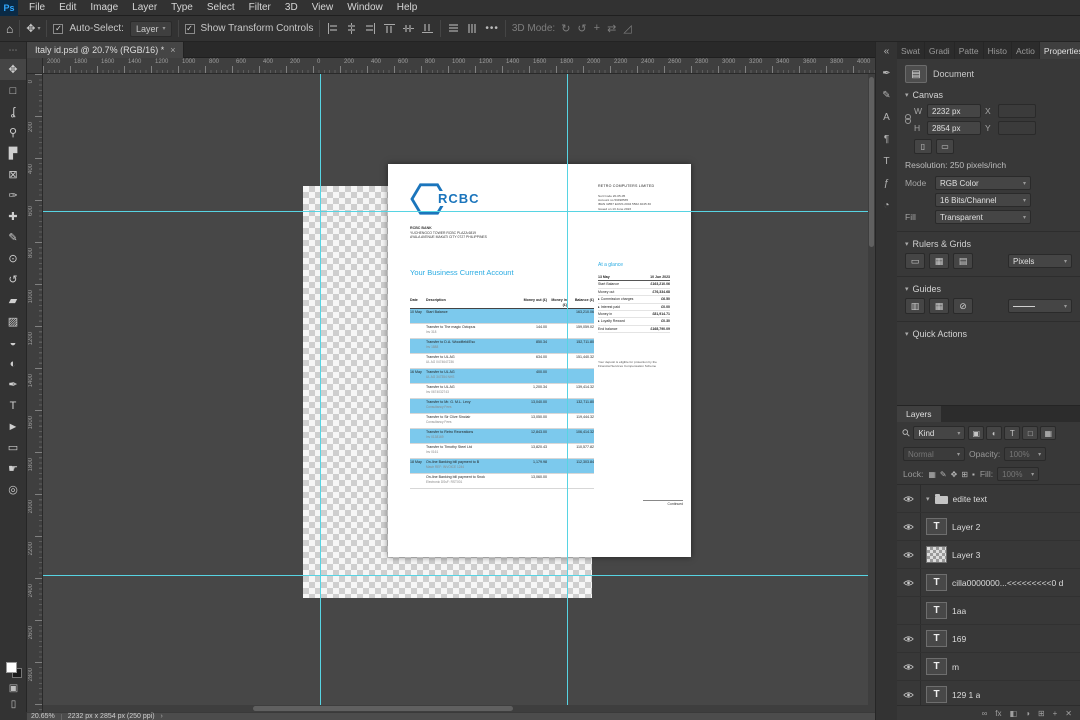  What do you see at coordinates (886, 96) in the screenshot?
I see `brushes-panel-icon: ✎` at bounding box center [886, 96].